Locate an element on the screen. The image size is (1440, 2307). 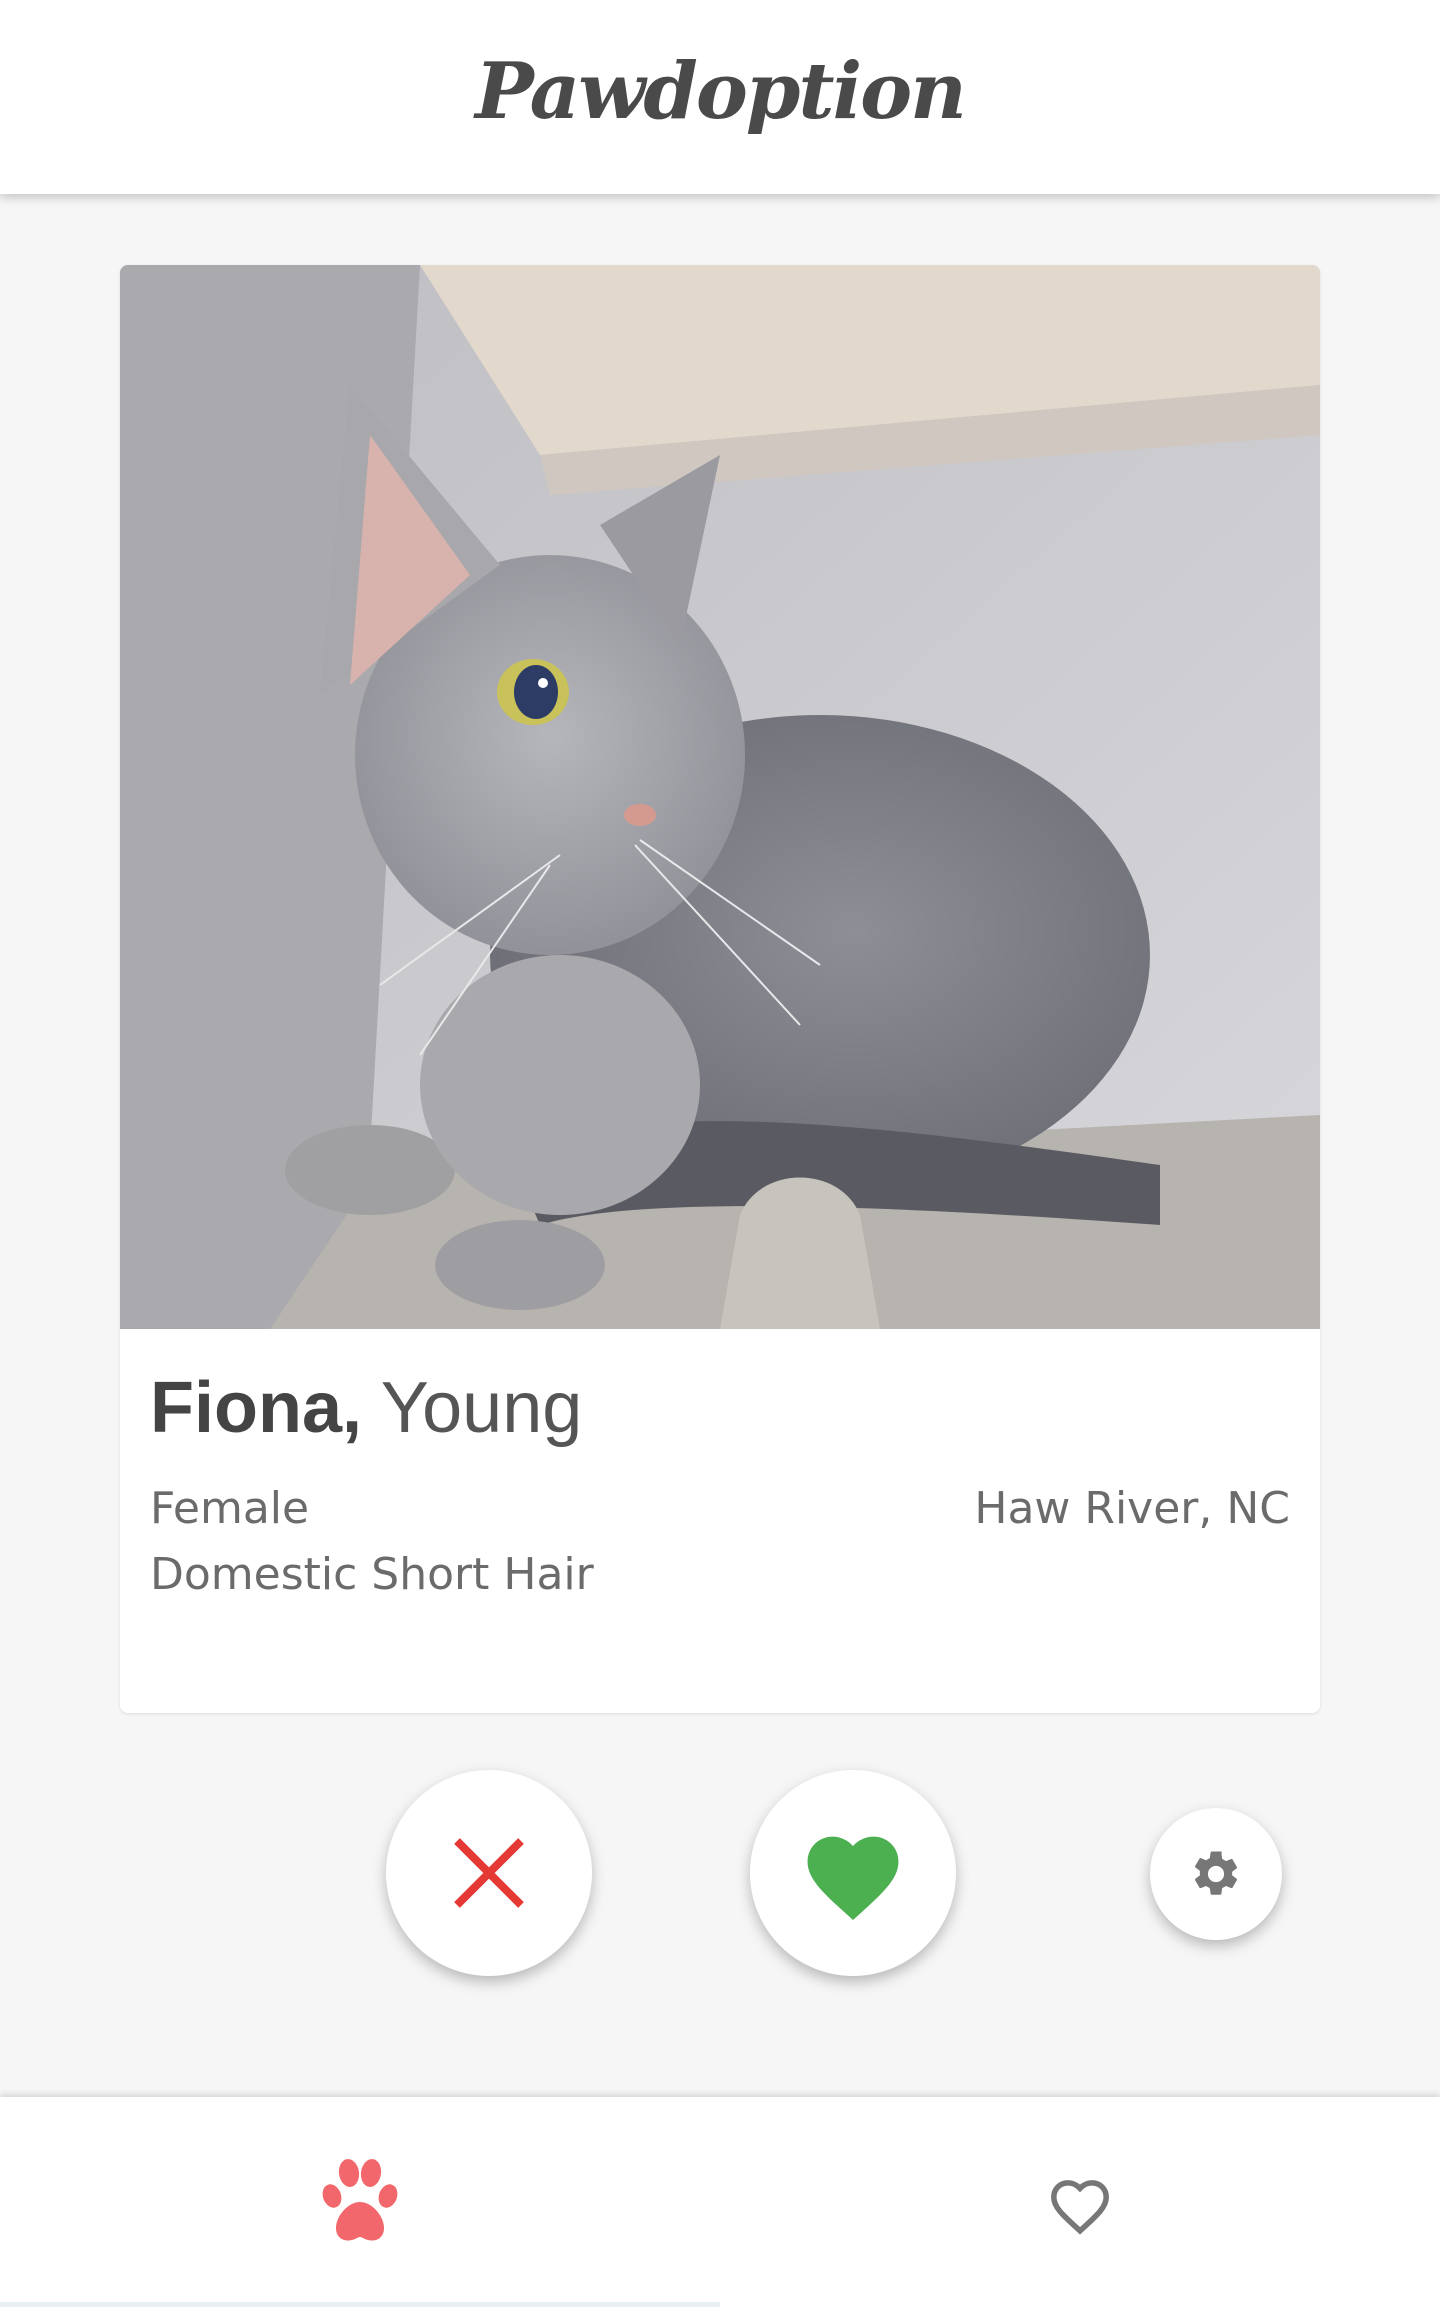
heart-icon is located at coordinates (853, 1878).